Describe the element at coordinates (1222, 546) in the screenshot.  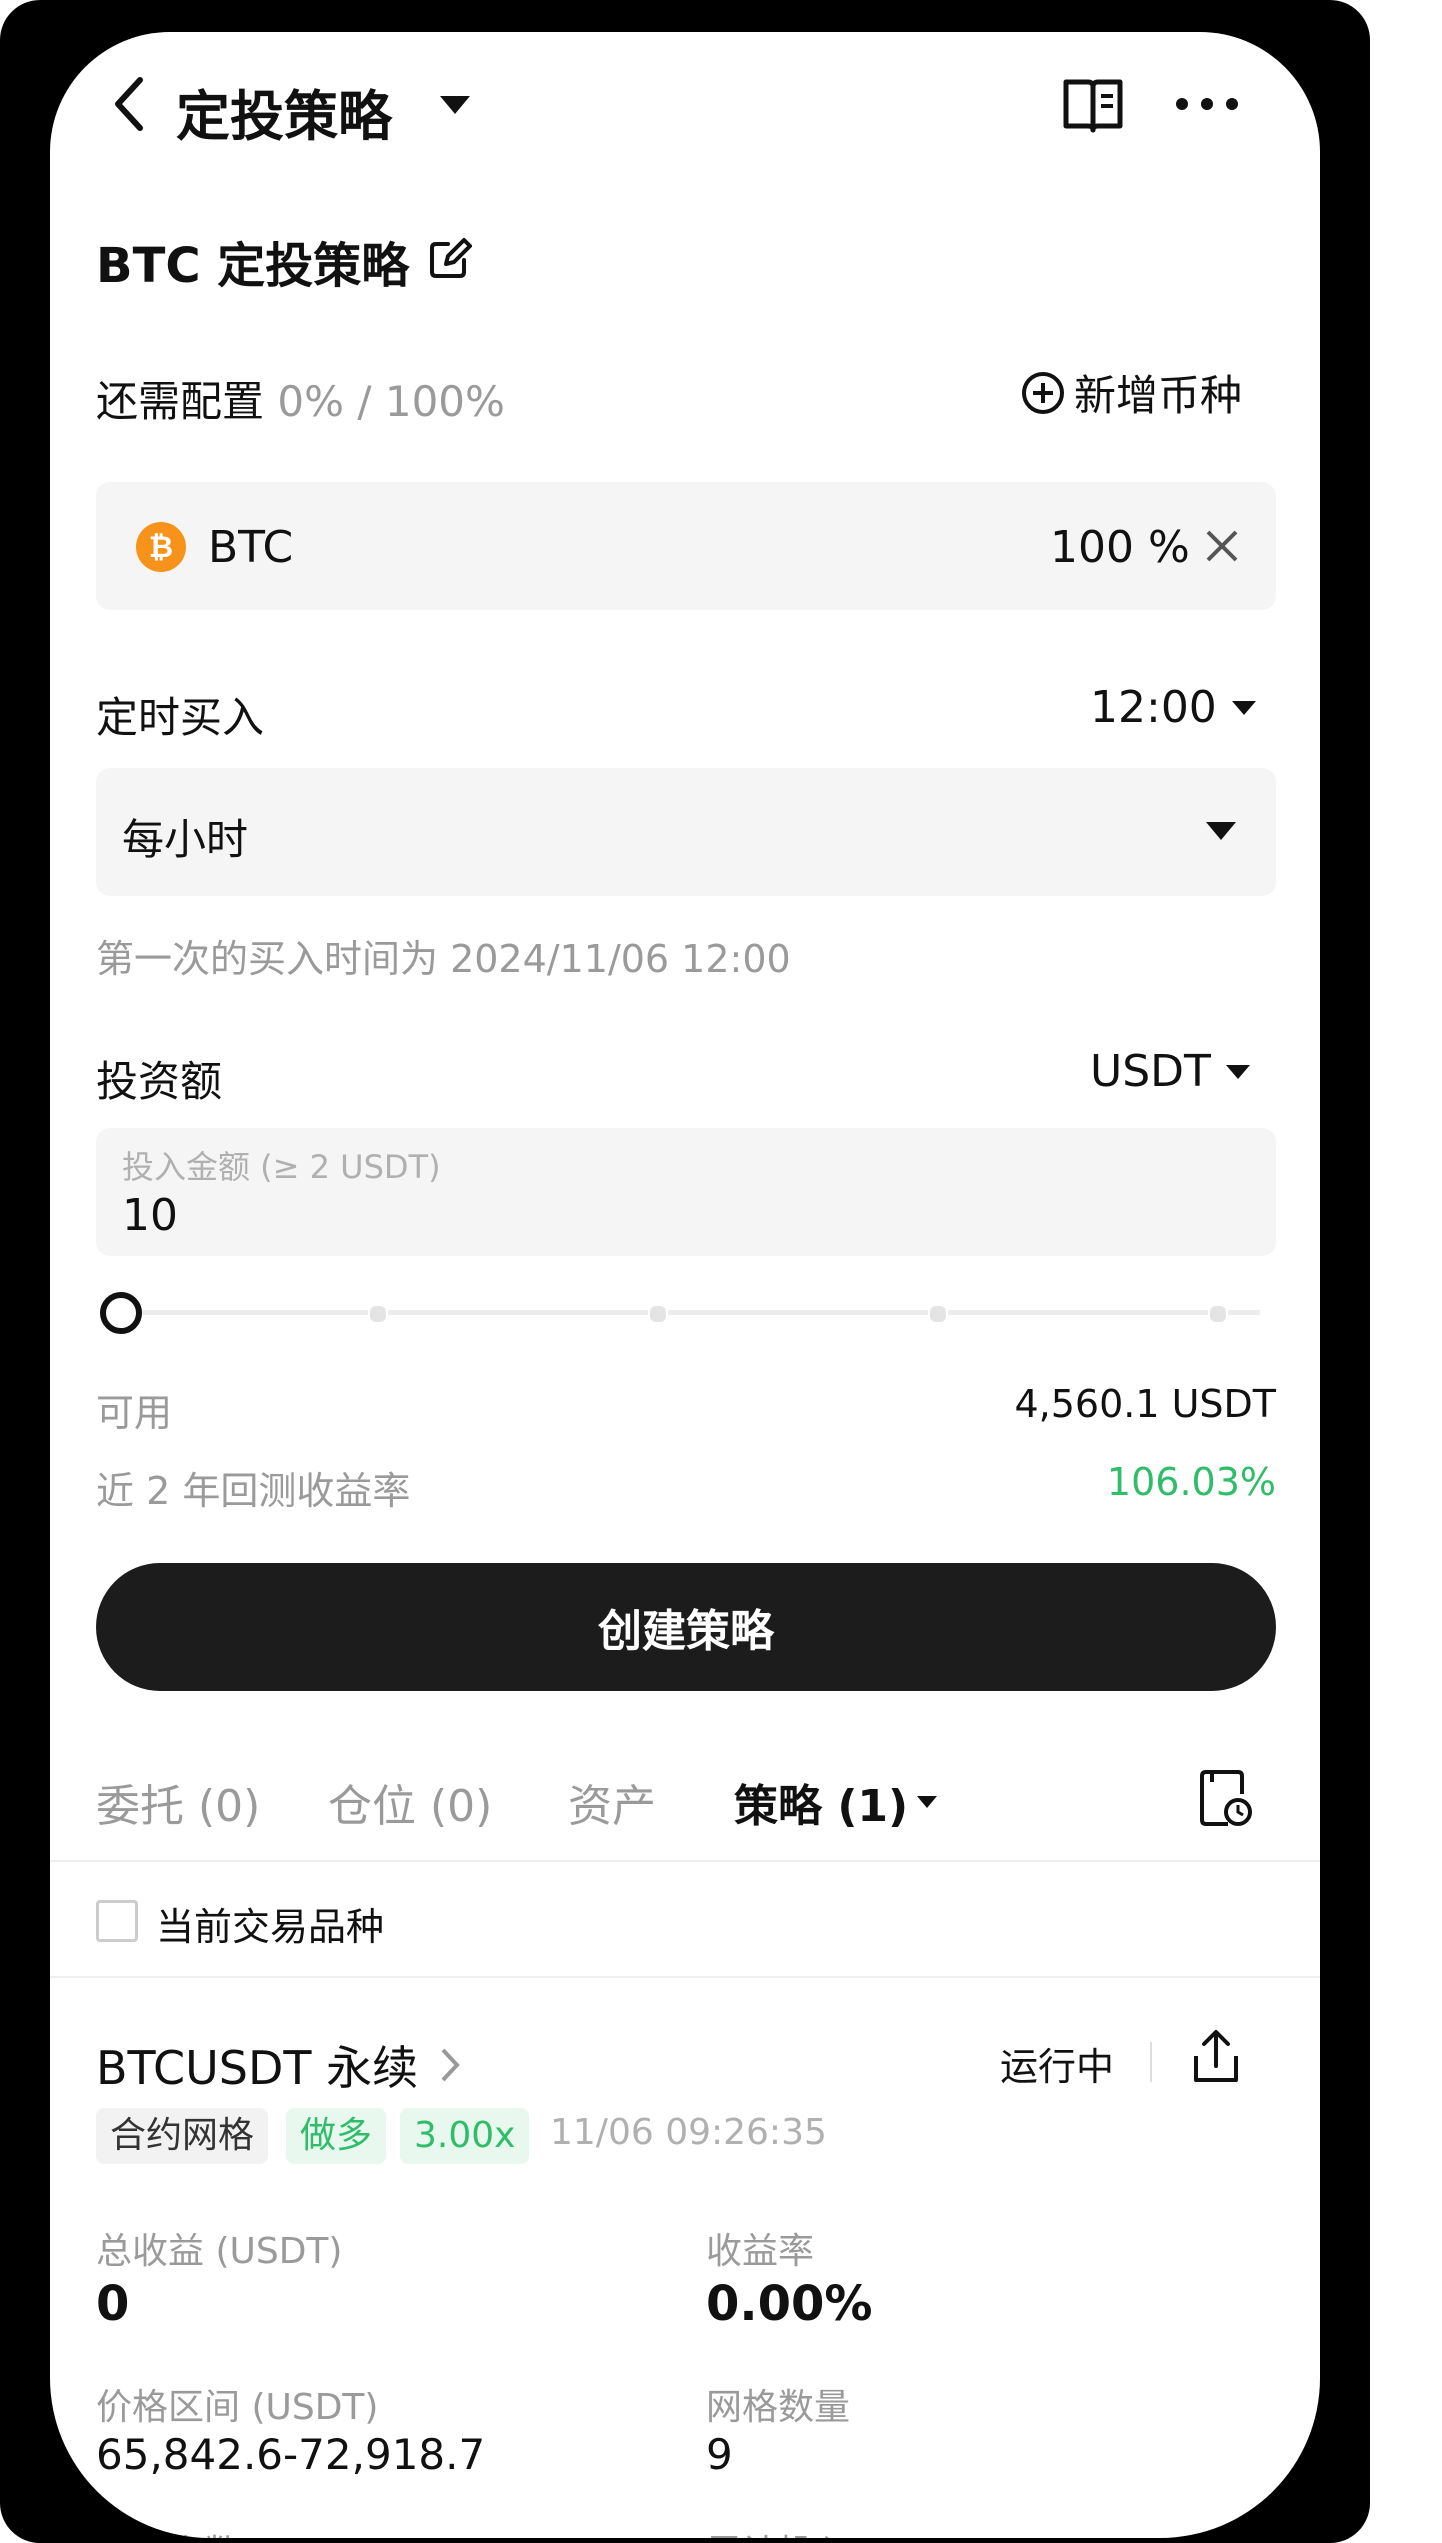
I see `close-icon` at that location.